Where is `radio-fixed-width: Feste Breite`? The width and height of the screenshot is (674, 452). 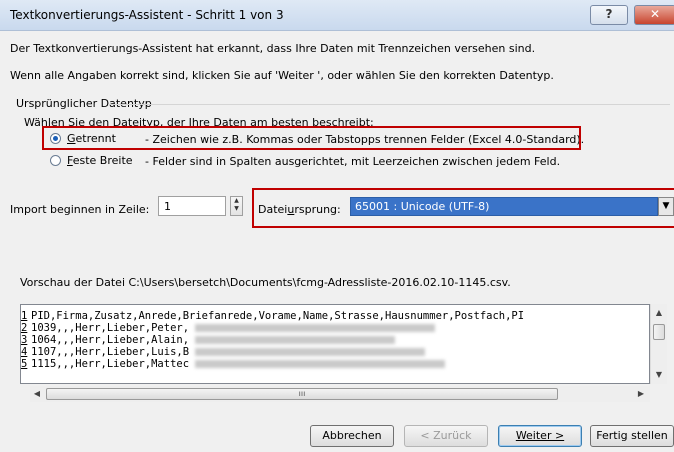 radio-fixed-width: Feste Breite is located at coordinates (91, 160).